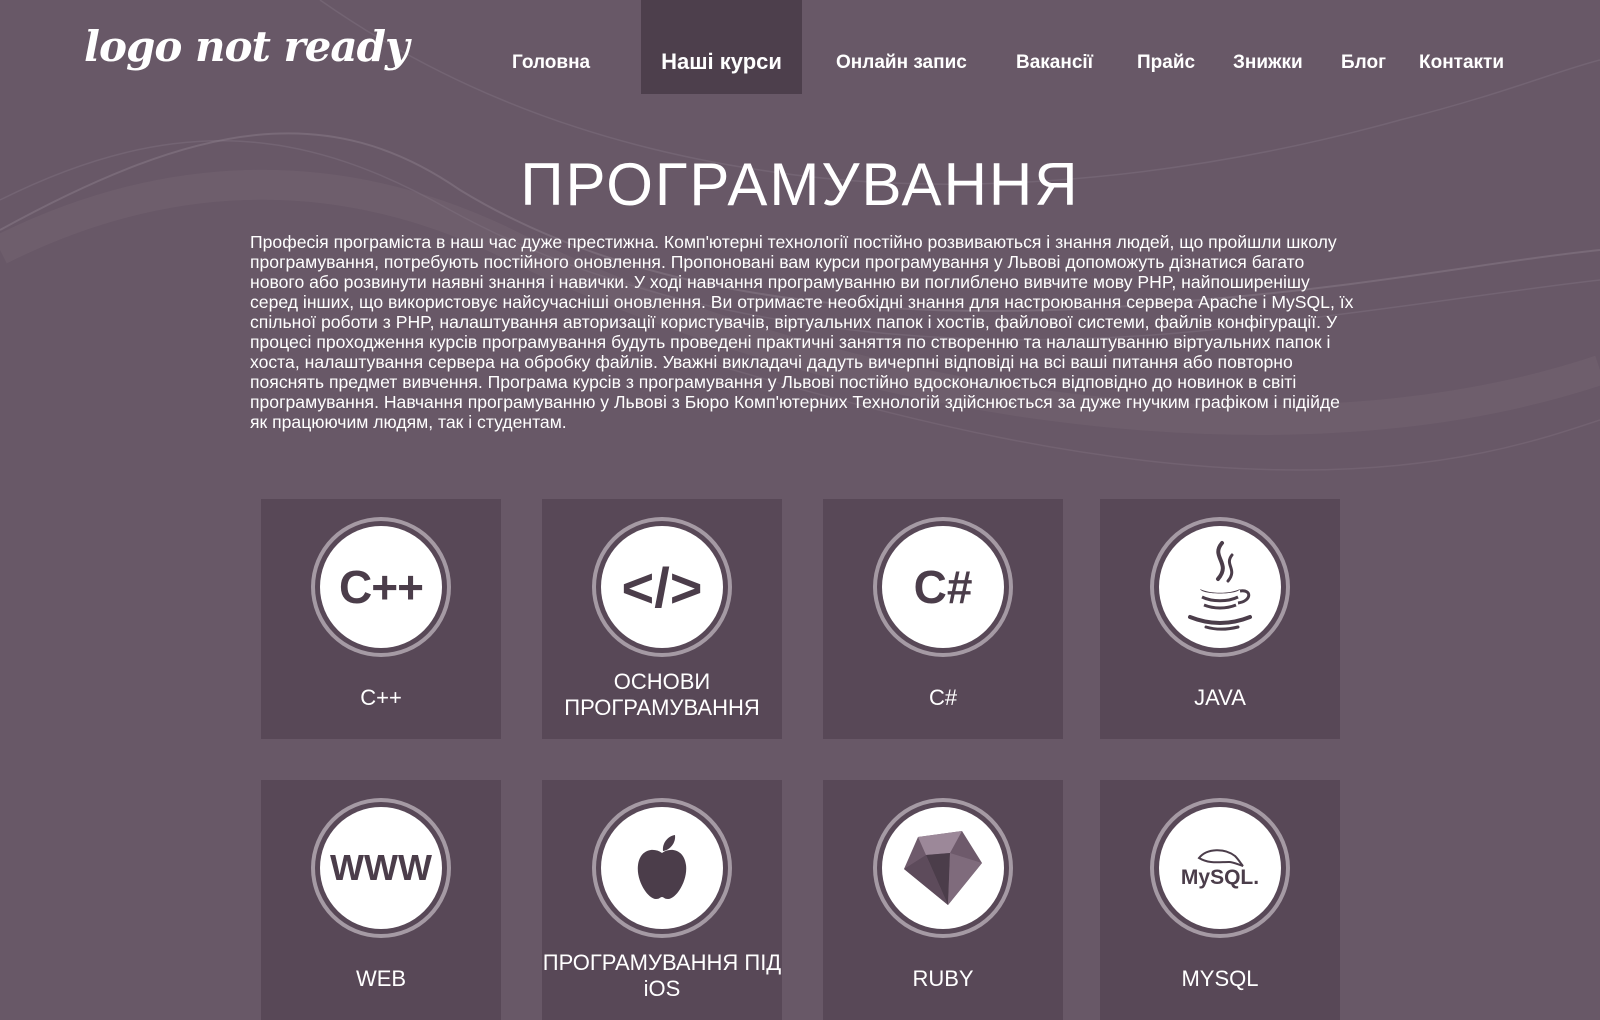 Image resolution: width=1600 pixels, height=1020 pixels. I want to click on java-cup-icon, so click(1220, 587).